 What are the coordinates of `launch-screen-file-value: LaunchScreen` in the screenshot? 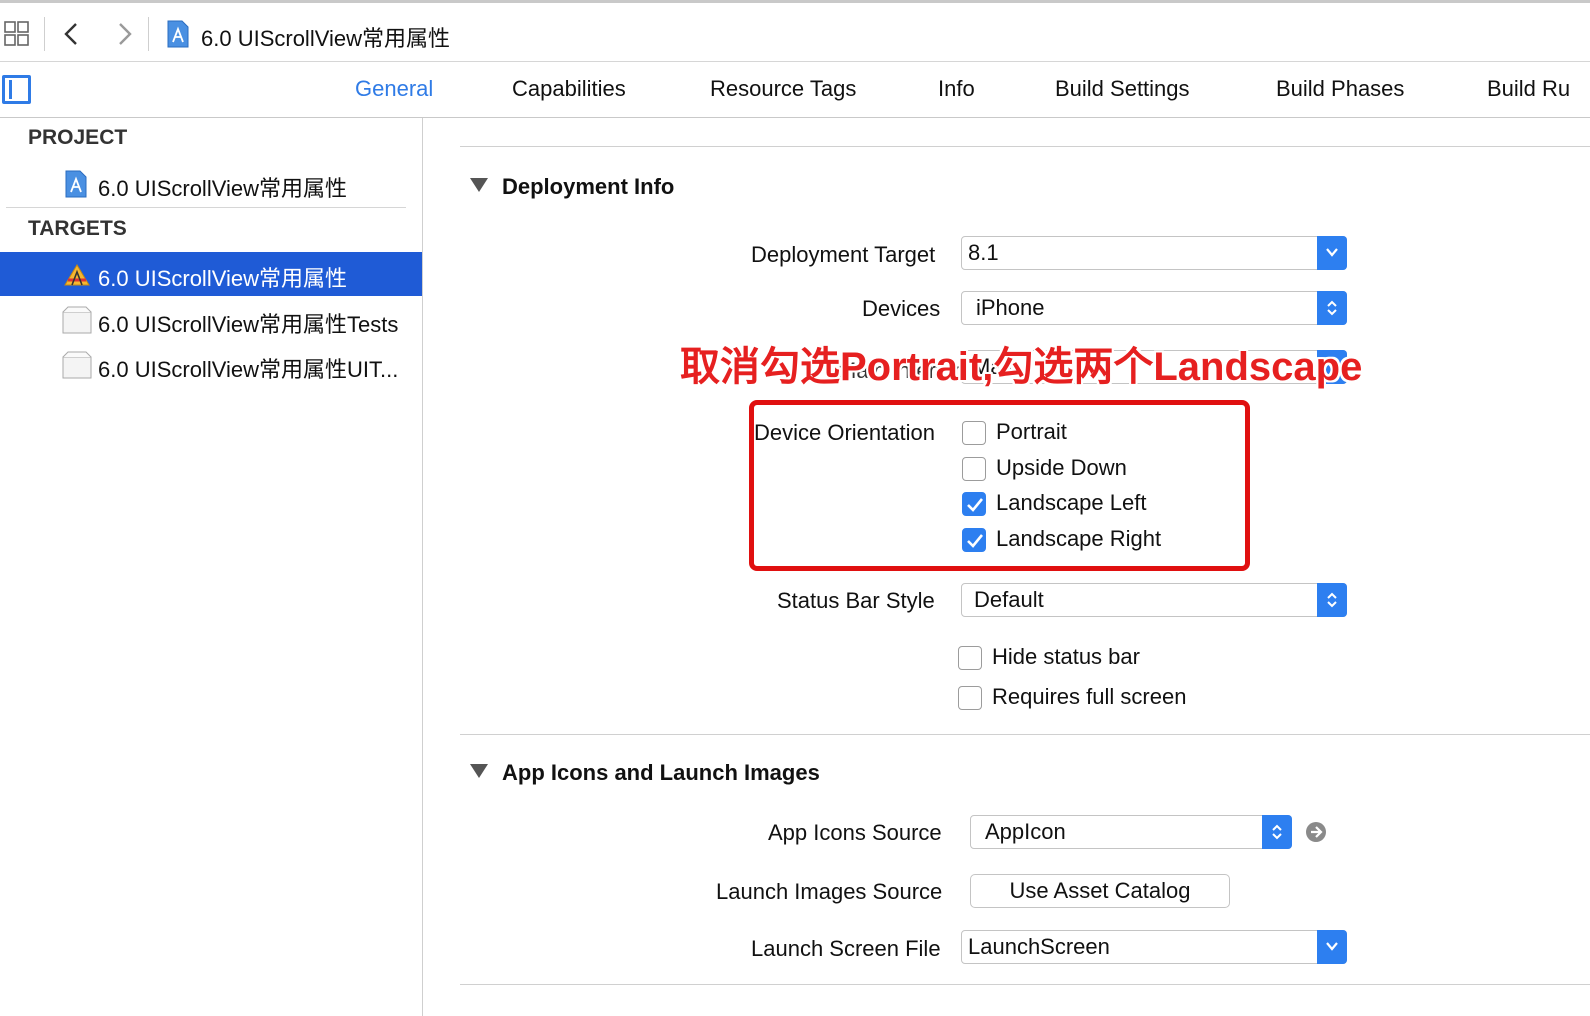 It's located at (1039, 946).